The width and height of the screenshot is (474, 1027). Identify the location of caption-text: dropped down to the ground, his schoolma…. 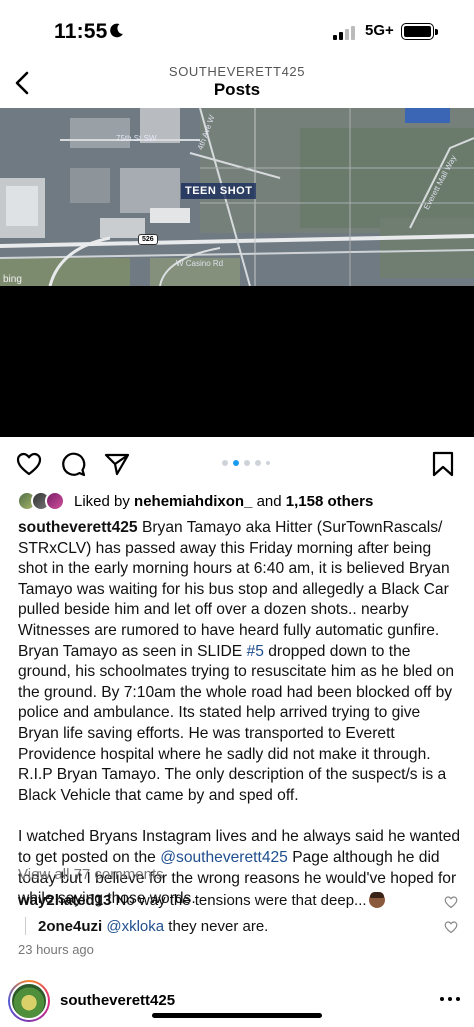
(236, 723).